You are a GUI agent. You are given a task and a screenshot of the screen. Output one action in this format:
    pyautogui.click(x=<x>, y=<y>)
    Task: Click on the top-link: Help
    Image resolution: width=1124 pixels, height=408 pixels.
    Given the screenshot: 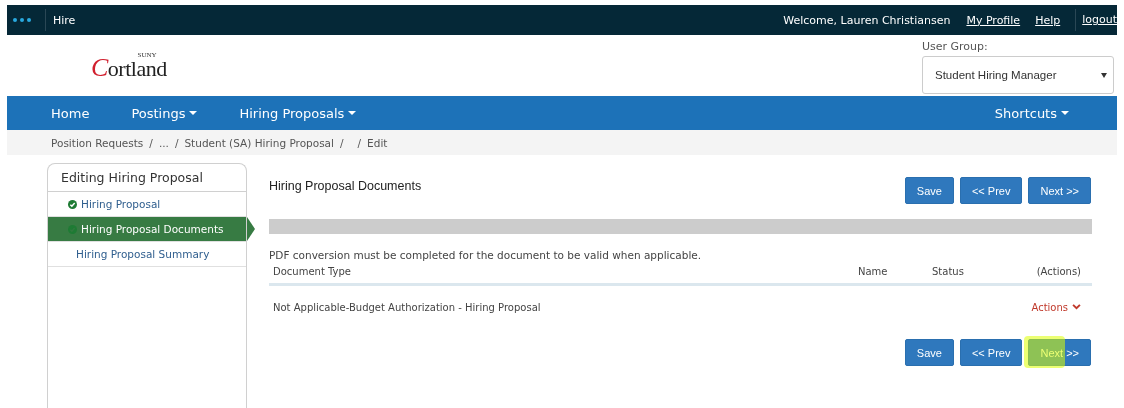 What is the action you would take?
    pyautogui.click(x=1048, y=20)
    